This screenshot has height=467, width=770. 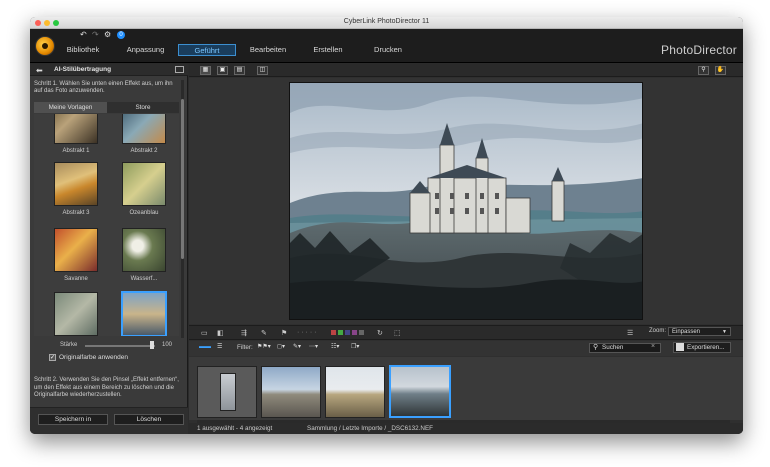 What do you see at coordinates (205, 70) in the screenshot?
I see `single-view-icon: ▦` at bounding box center [205, 70].